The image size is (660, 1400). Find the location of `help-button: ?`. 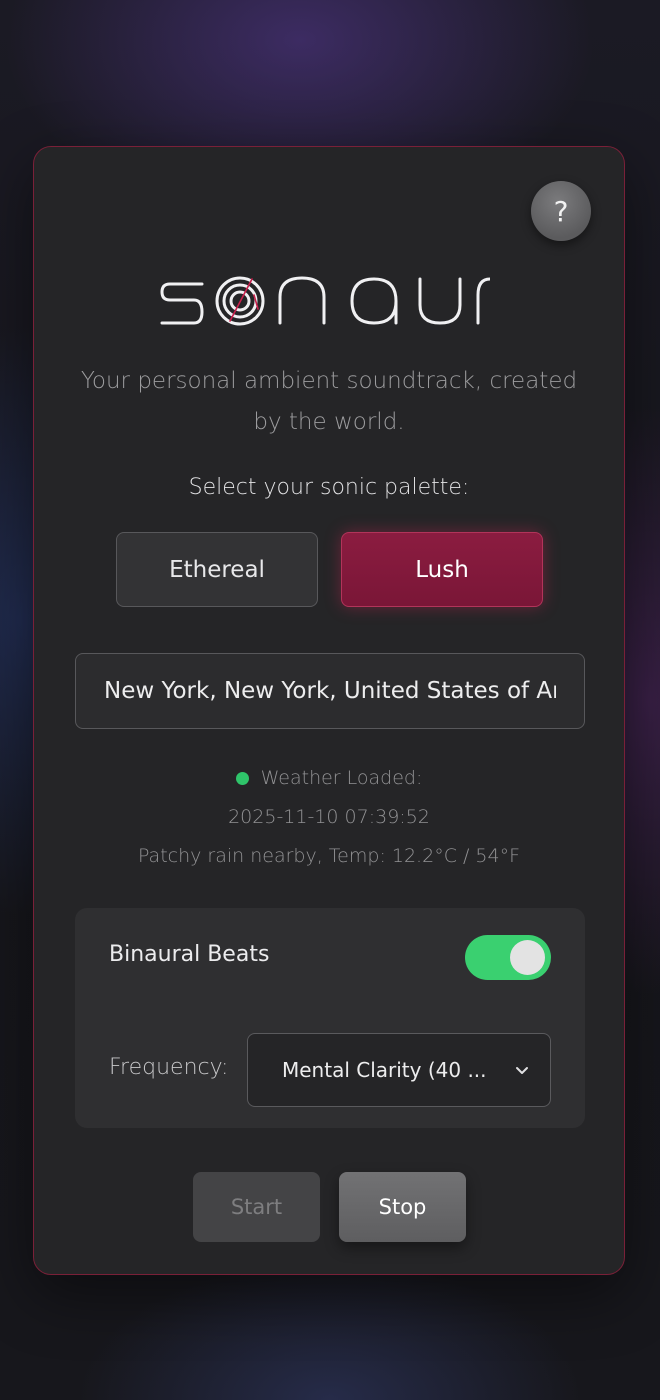

help-button: ? is located at coordinates (561, 211).